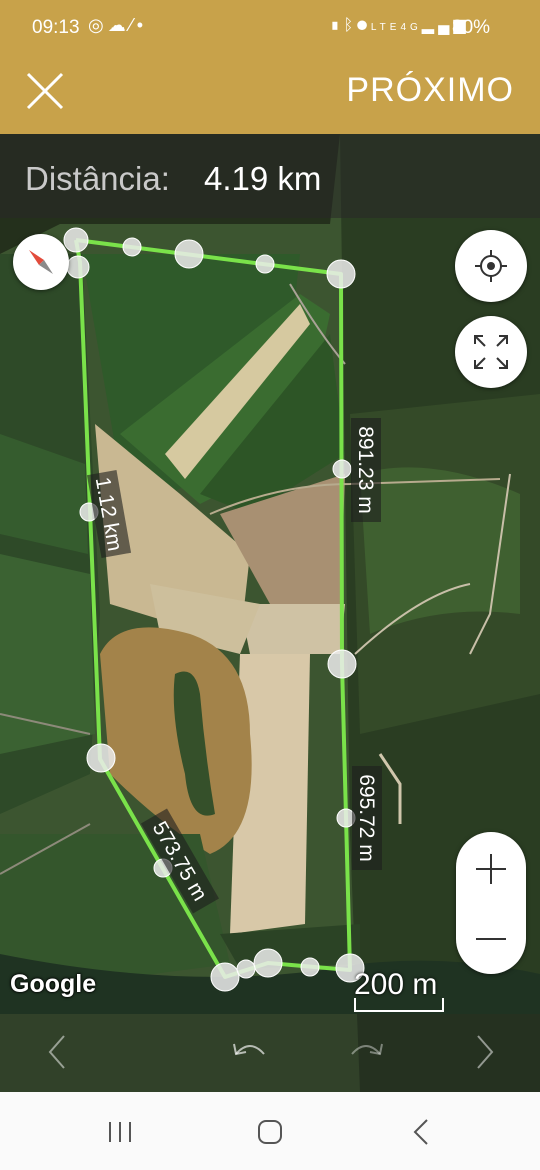 This screenshot has width=540, height=1170. I want to click on close-icon, so click(45, 91).